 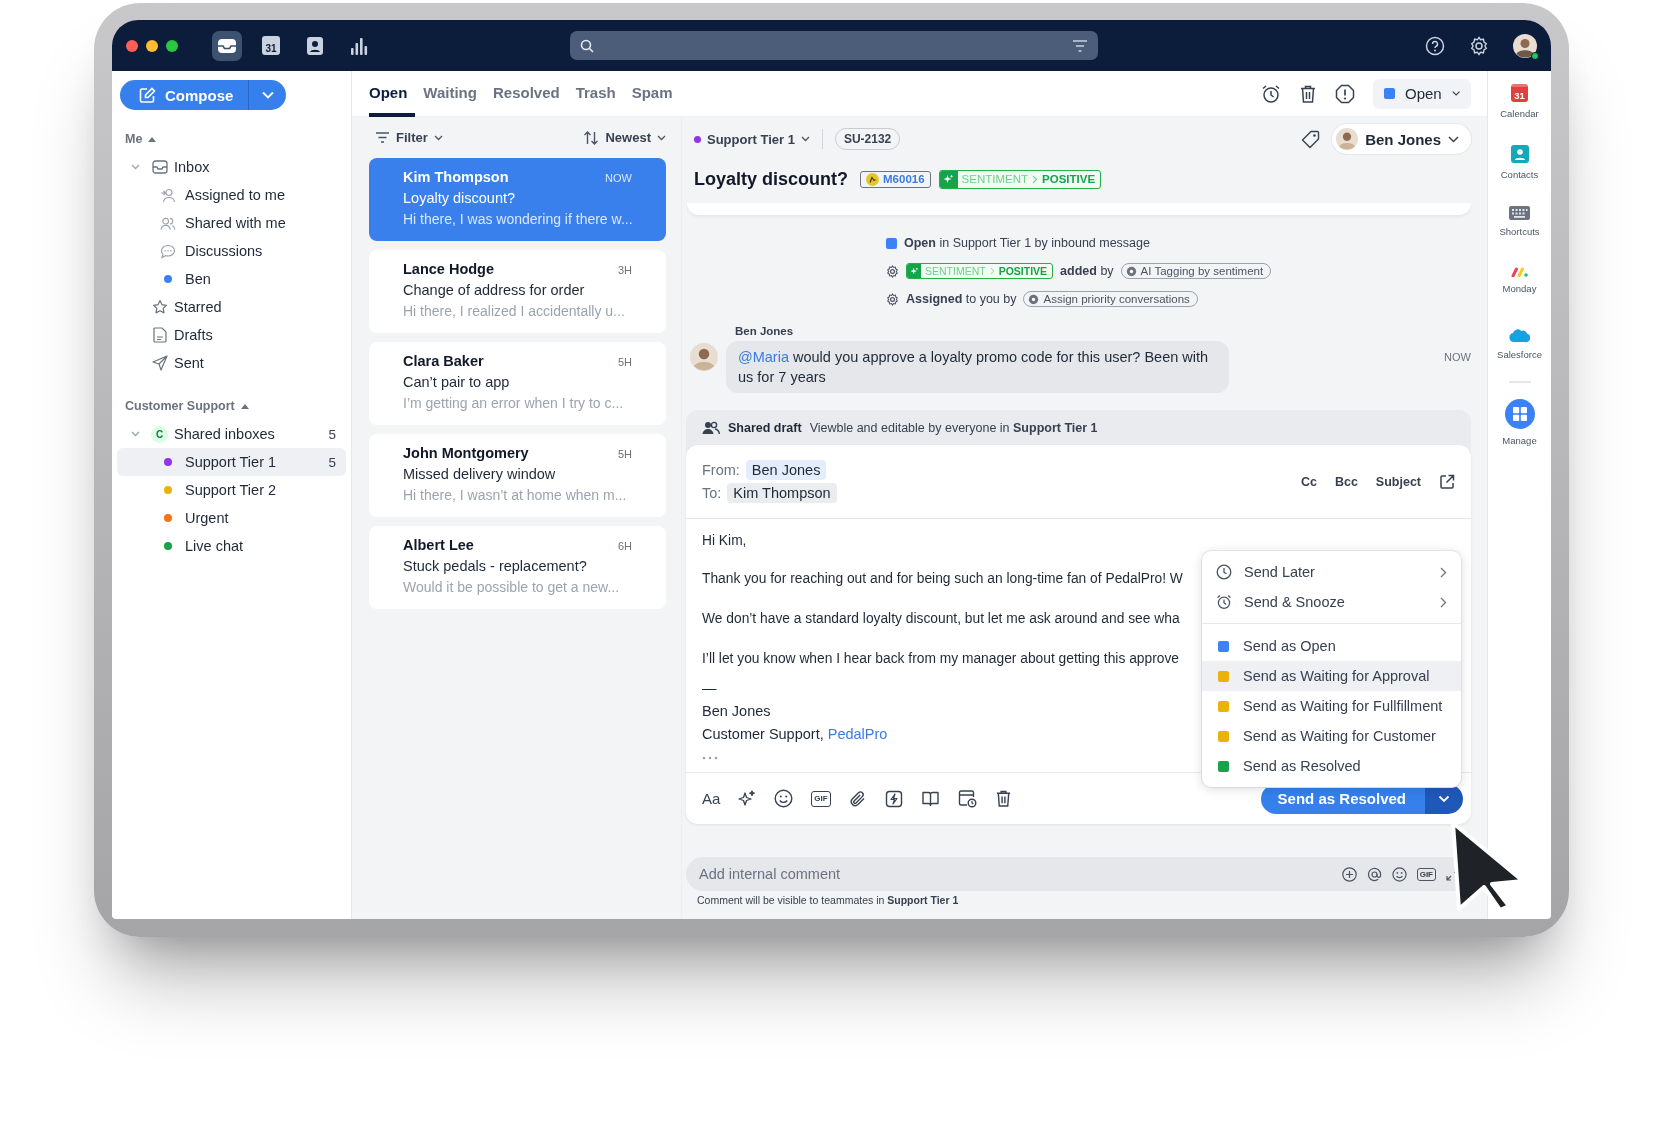 What do you see at coordinates (967, 798) in the screenshot?
I see `calendar-clock-icon` at bounding box center [967, 798].